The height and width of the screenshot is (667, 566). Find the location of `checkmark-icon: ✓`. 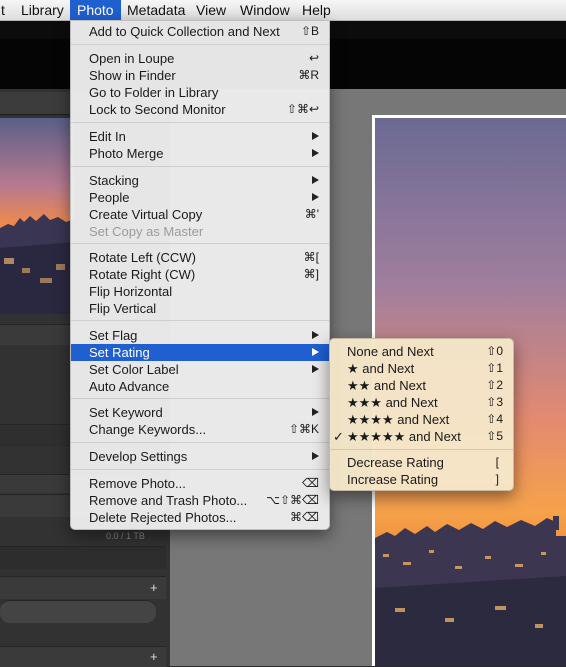

checkmark-icon: ✓ is located at coordinates (338, 436).